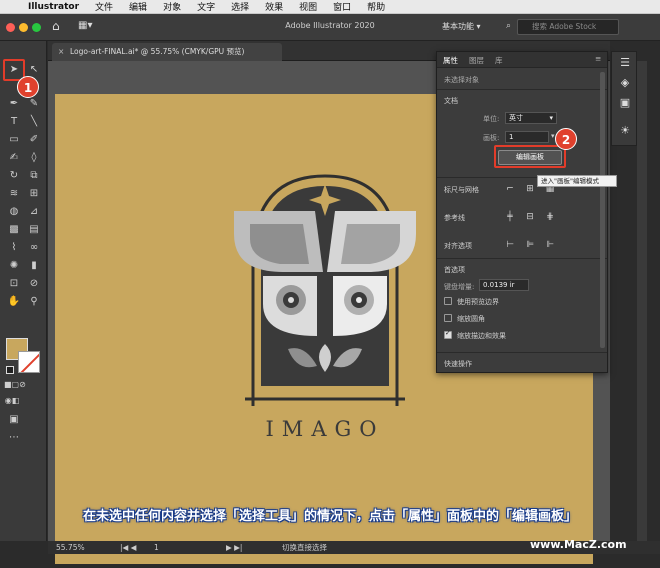 The height and width of the screenshot is (568, 660). I want to click on menu-effect: 效果, so click(274, 6).